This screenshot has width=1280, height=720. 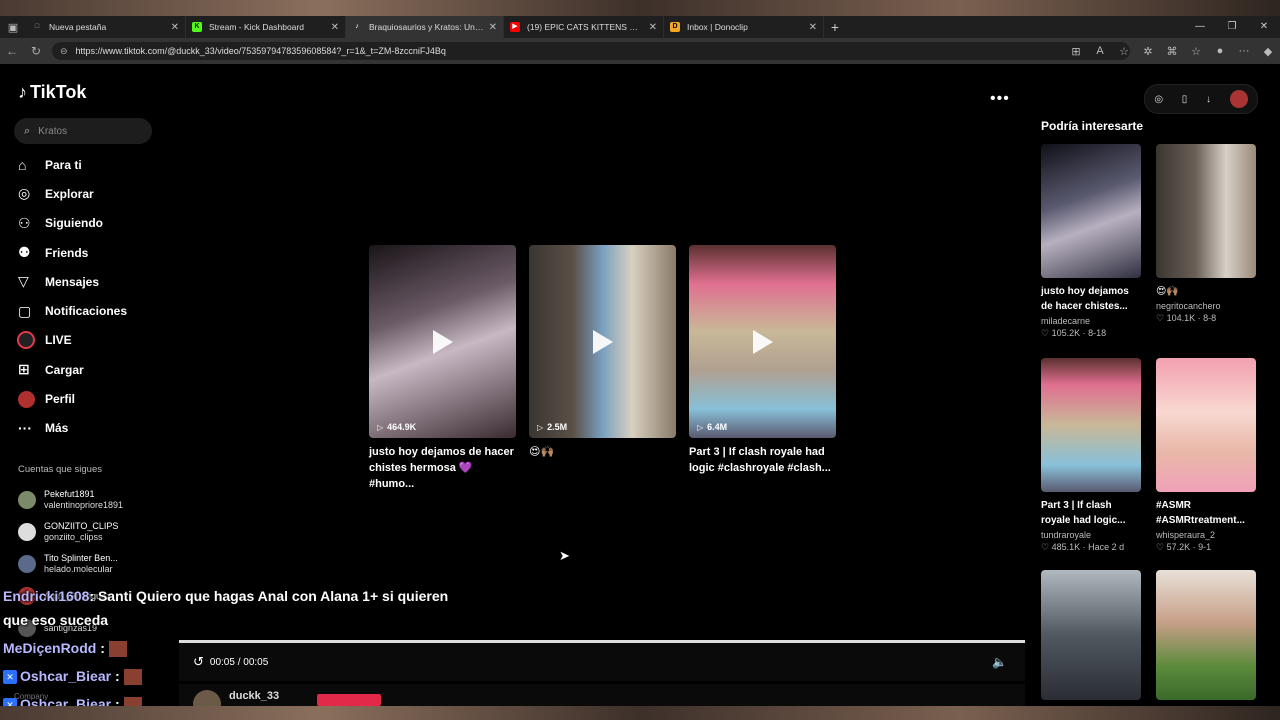 I want to click on app-available-icon: ⊞, so click(x=1076, y=51).